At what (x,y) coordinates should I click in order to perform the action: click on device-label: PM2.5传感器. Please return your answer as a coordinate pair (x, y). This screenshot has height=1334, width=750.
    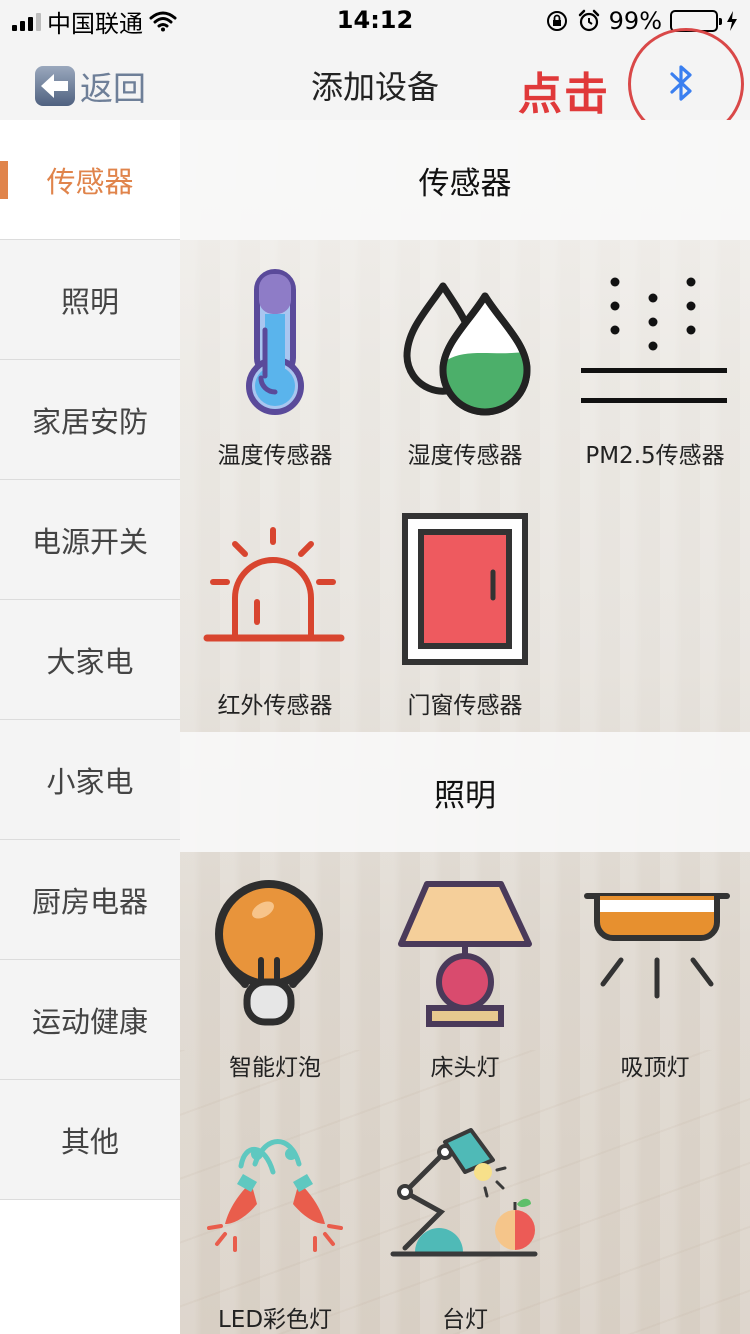
    Looking at the image, I should click on (655, 456).